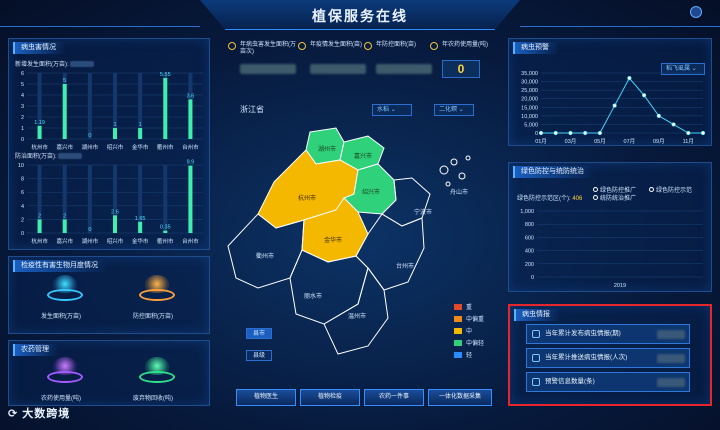 The image size is (720, 430). What do you see at coordinates (463, 330) in the screenshot?
I see `legend-item-medium: 中` at bounding box center [463, 330].